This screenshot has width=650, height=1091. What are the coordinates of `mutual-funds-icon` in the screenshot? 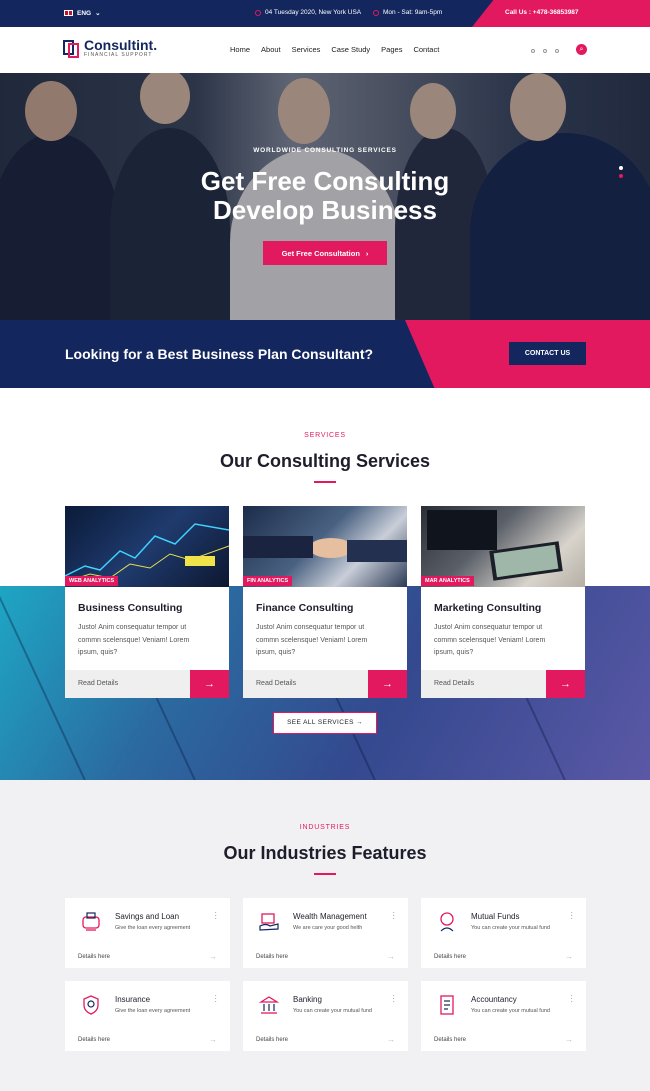 It's located at (447, 922).